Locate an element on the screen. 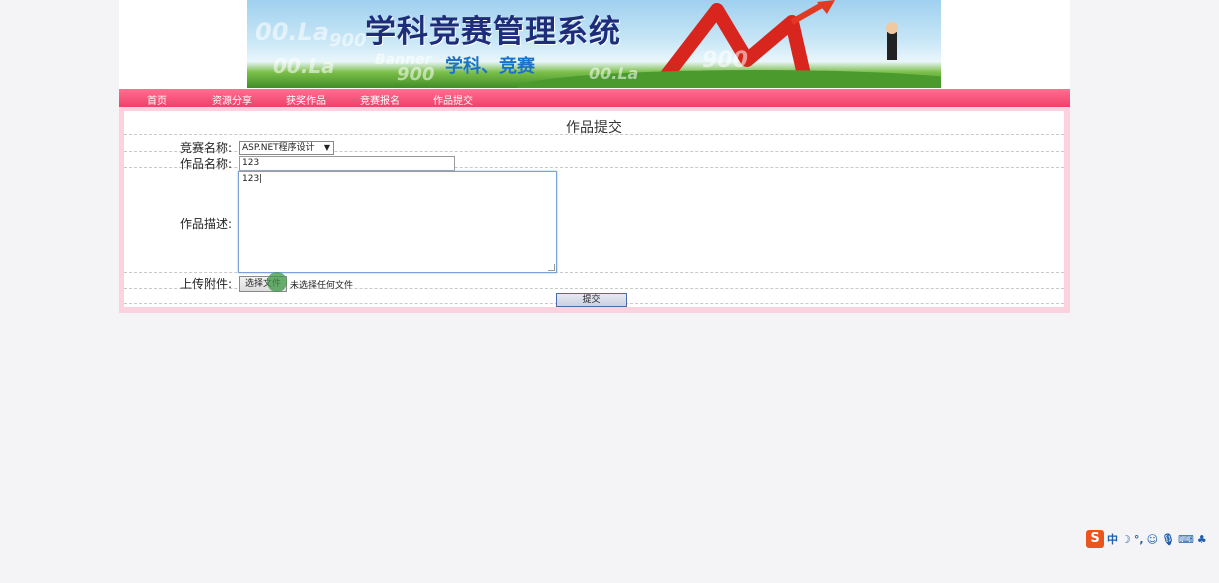  attachment-label: 上传附件: is located at coordinates (205, 284).